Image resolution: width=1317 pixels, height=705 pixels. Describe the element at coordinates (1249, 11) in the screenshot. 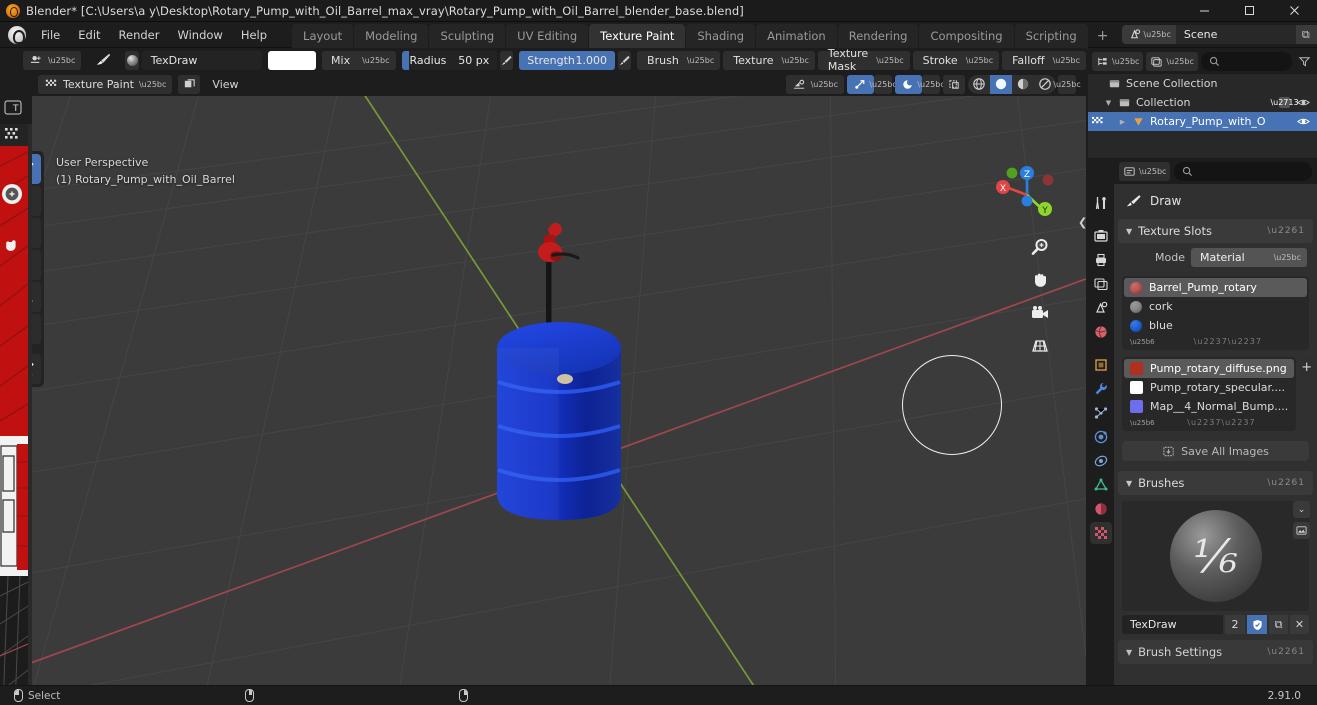

I see `maximize-button` at that location.